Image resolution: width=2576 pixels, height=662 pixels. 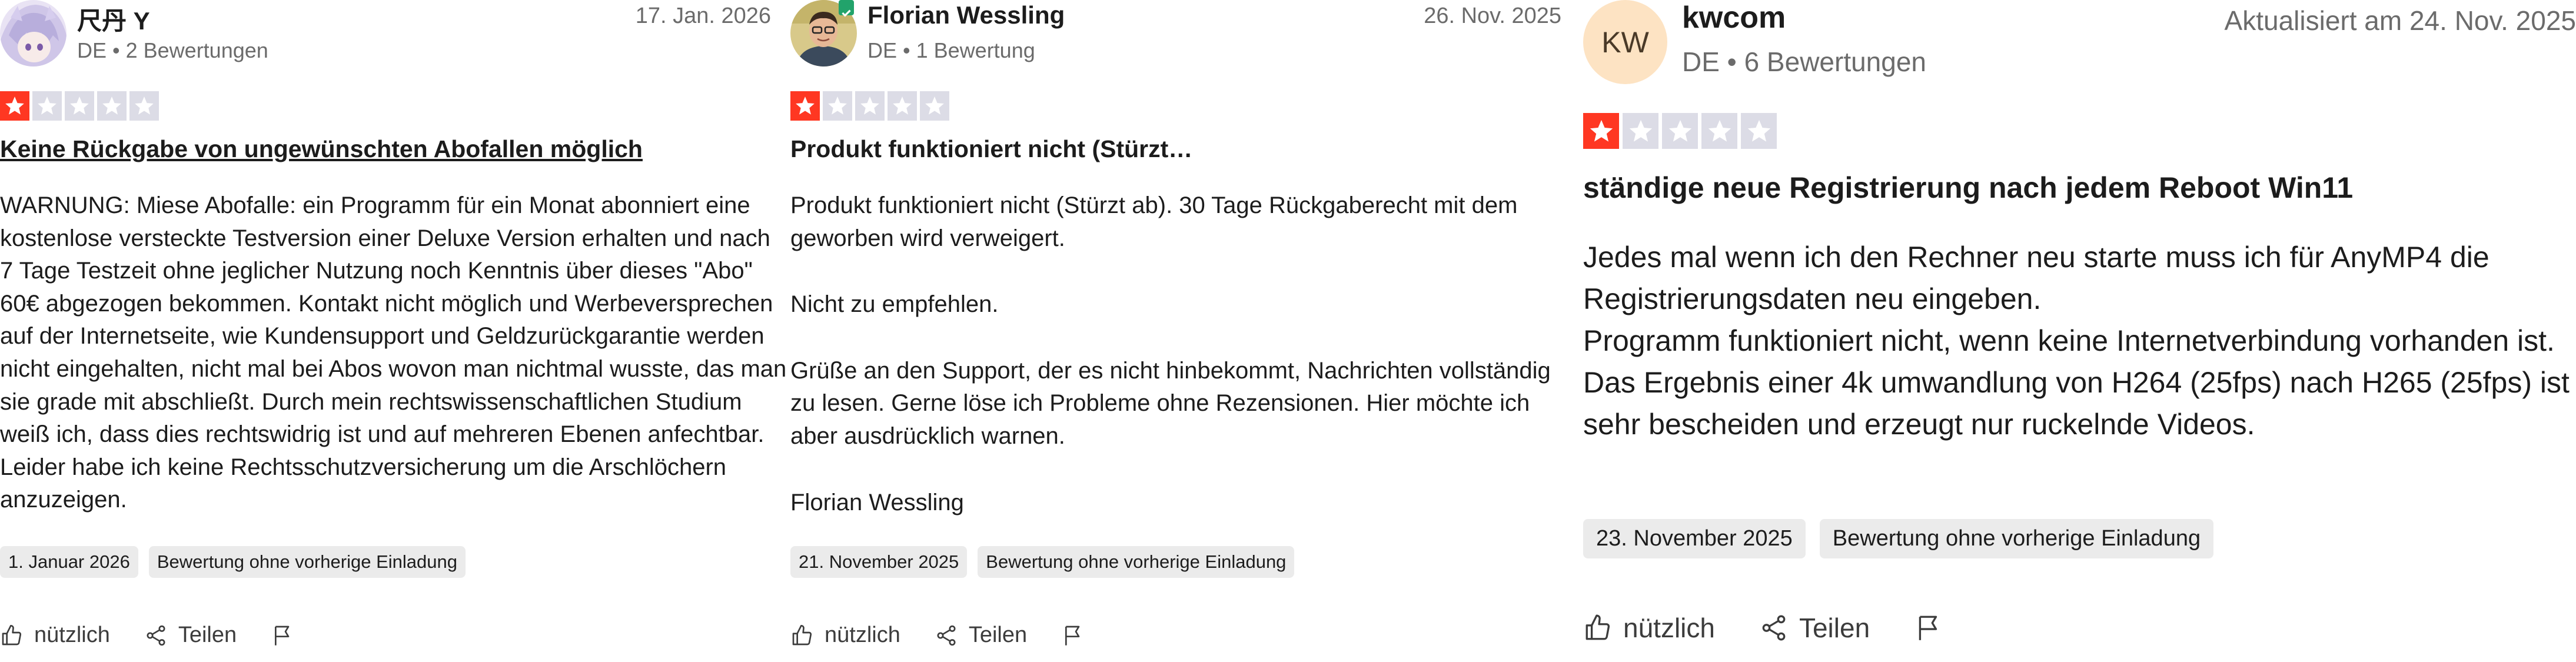 What do you see at coordinates (1734, 17) in the screenshot?
I see `author-name: kwcom` at bounding box center [1734, 17].